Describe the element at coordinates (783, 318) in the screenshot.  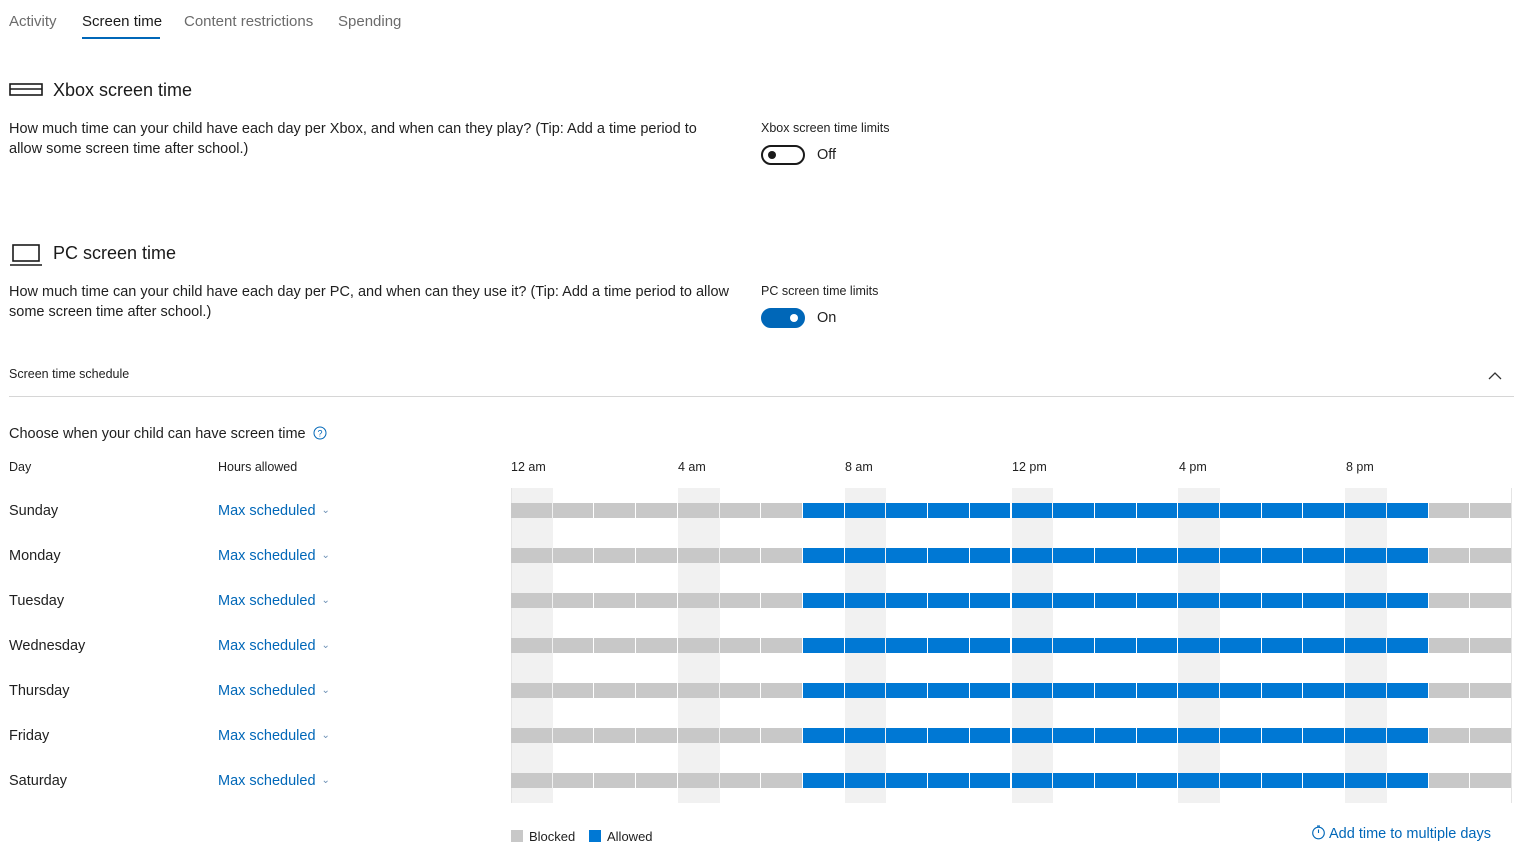
I see `pc-limits-toggle` at that location.